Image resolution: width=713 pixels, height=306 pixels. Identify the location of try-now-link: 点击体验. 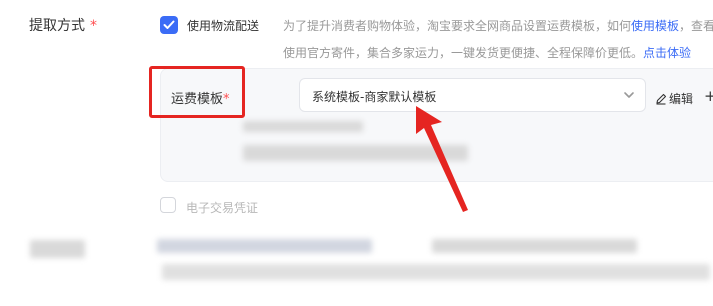
(667, 53).